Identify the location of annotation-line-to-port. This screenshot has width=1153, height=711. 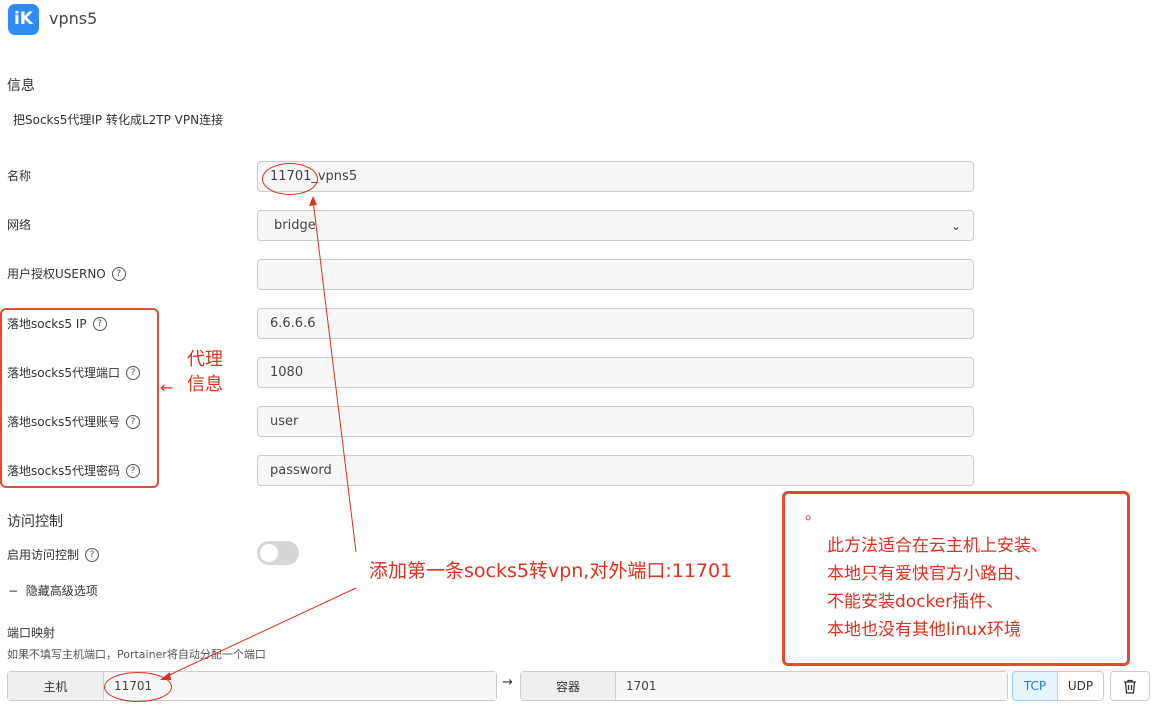
(260, 632).